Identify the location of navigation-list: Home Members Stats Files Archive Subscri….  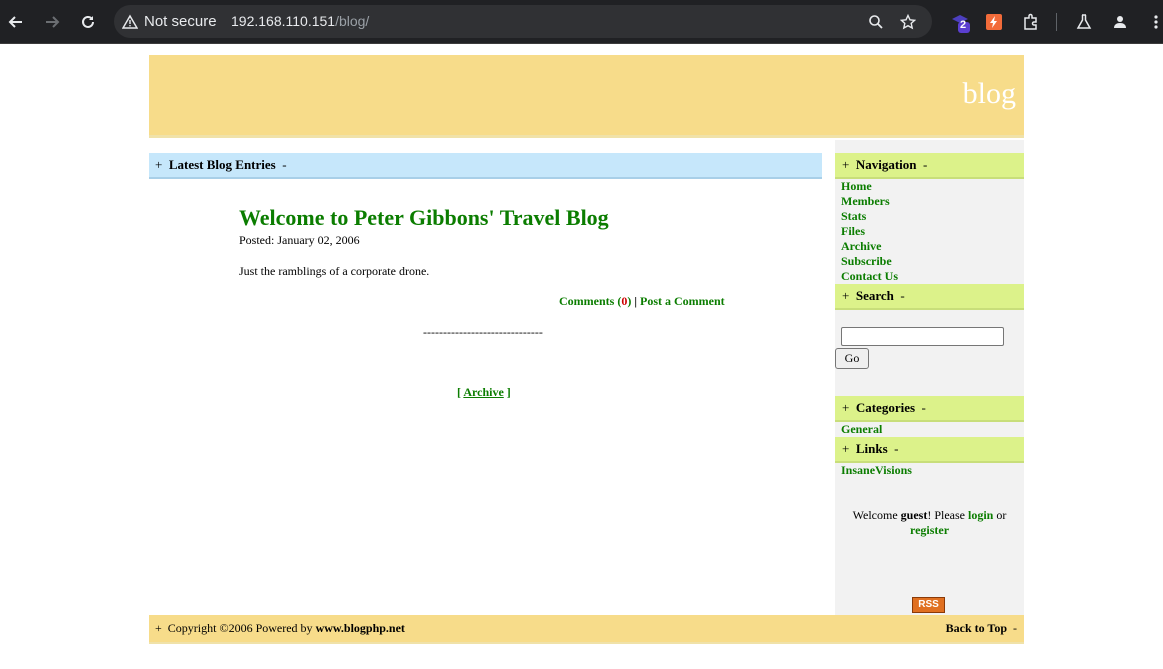
(869, 231).